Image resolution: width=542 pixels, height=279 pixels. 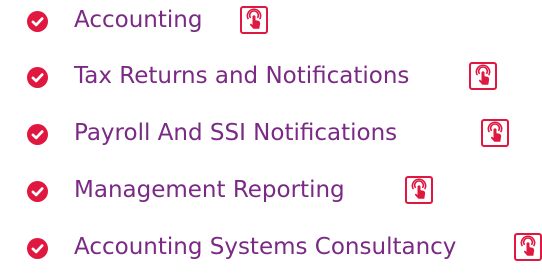 I want to click on service-item-accounting-systems: Accounting Systems Consultancy, so click(x=271, y=247).